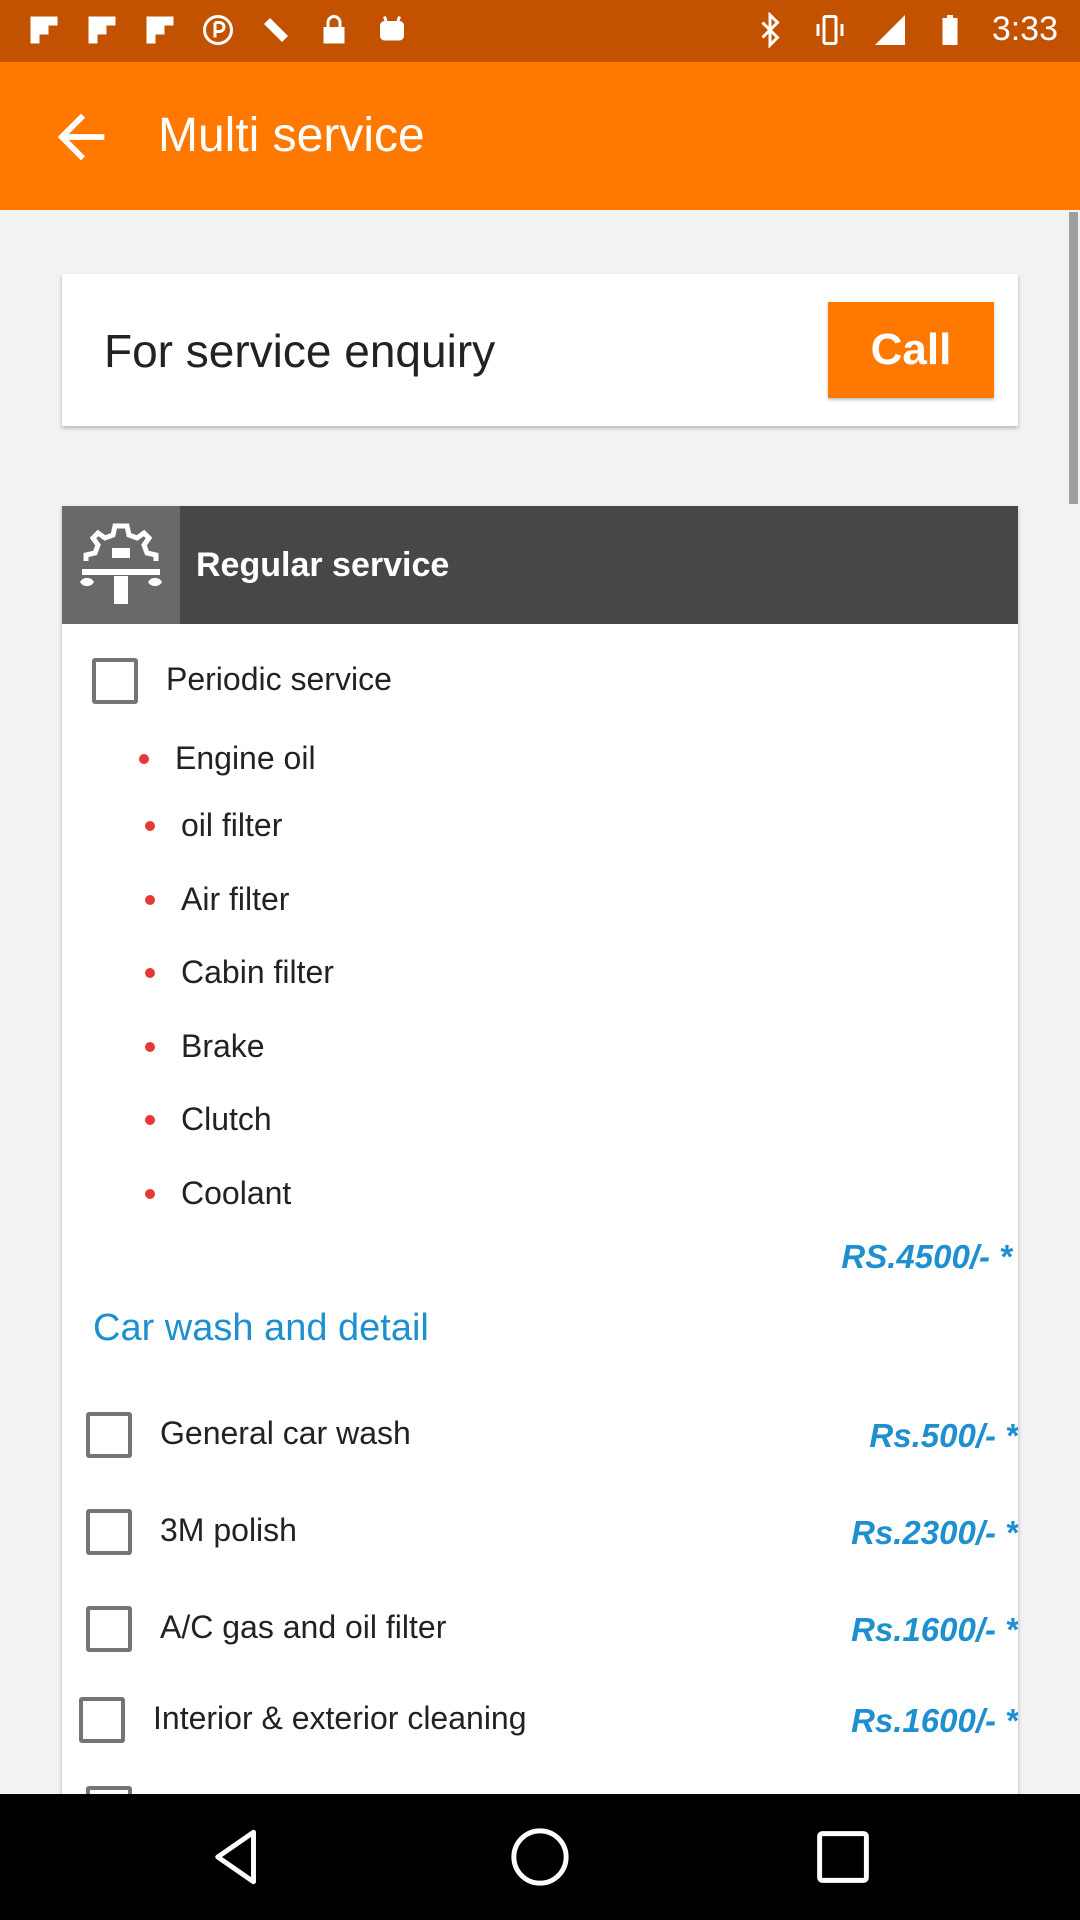  Describe the element at coordinates (291, 135) in the screenshot. I see `page-title: Multi service` at that location.